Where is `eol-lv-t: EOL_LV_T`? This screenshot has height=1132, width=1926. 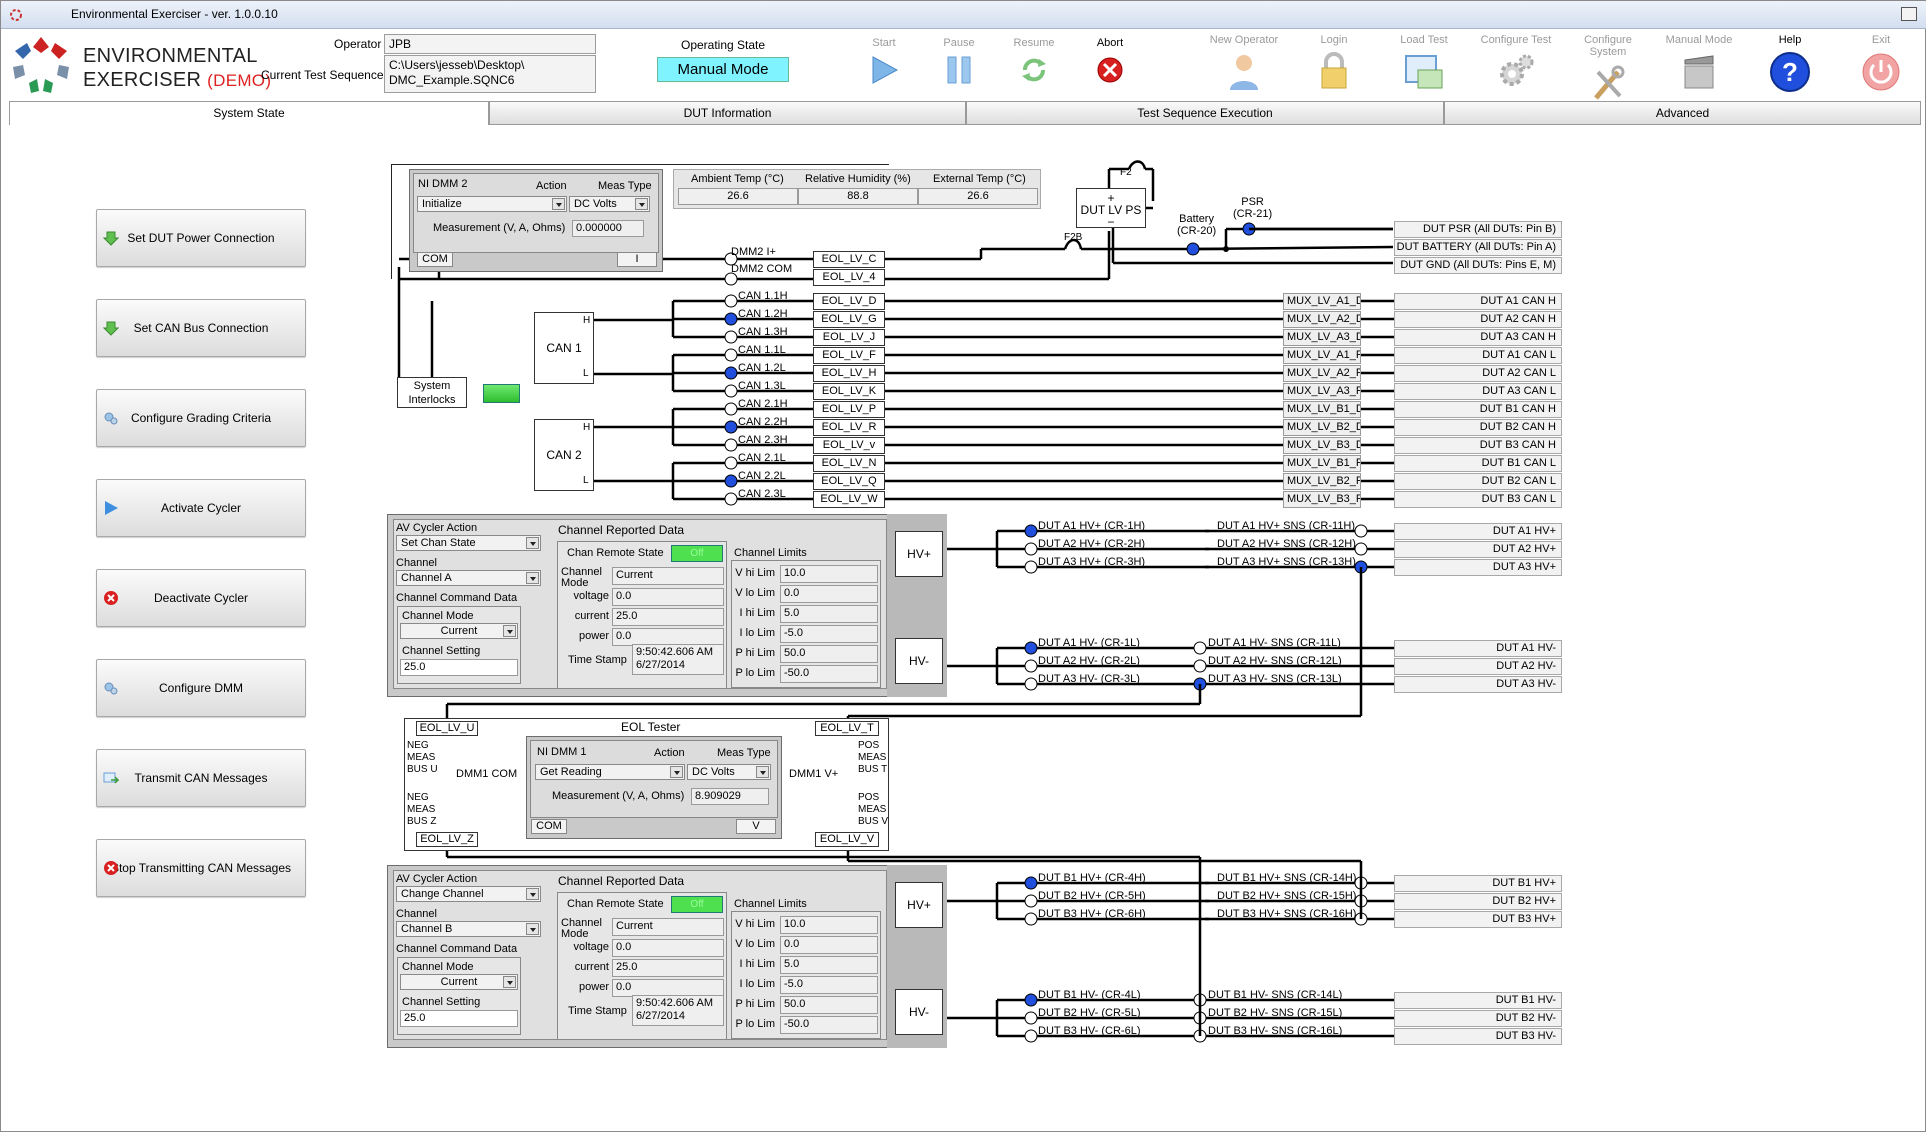 eol-lv-t: EOL_LV_T is located at coordinates (847, 728).